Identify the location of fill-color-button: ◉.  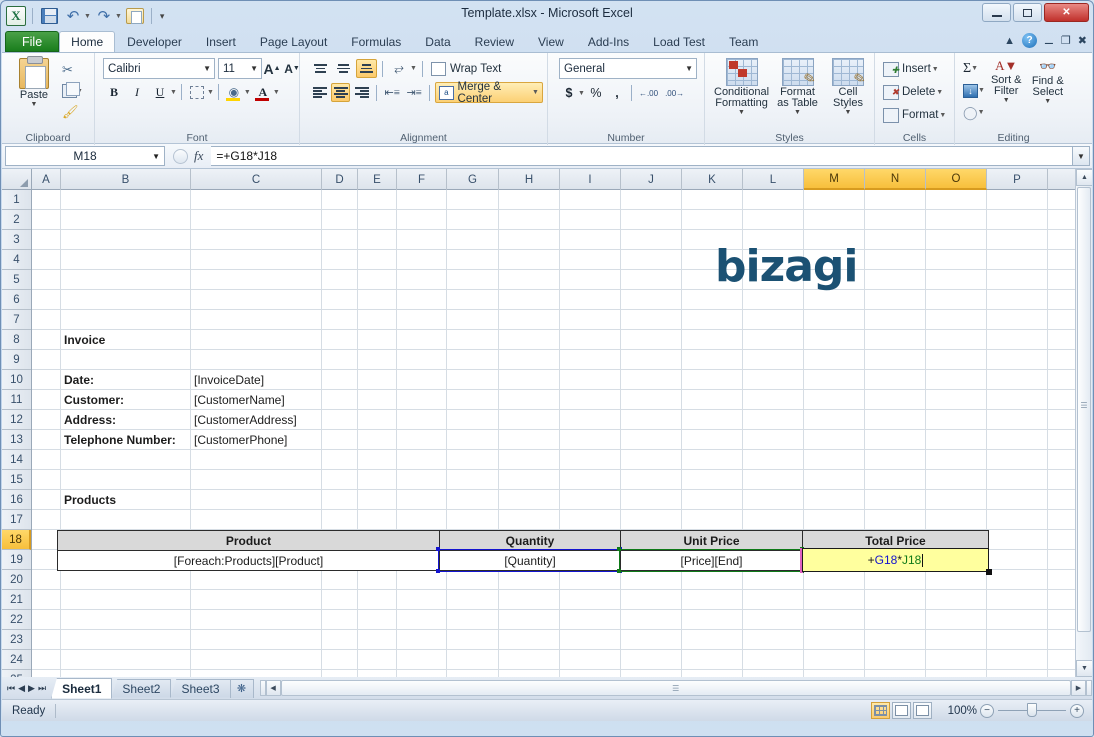
(234, 92).